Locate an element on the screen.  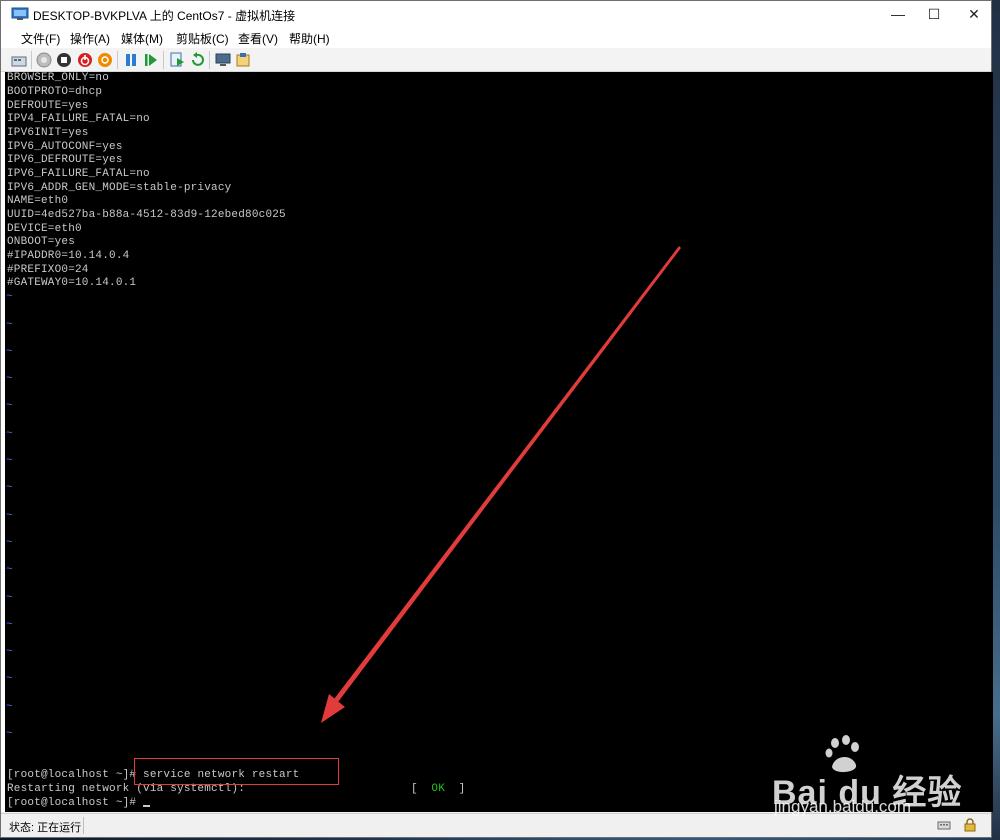
checkpoint-icon is located at coordinates (177, 60).